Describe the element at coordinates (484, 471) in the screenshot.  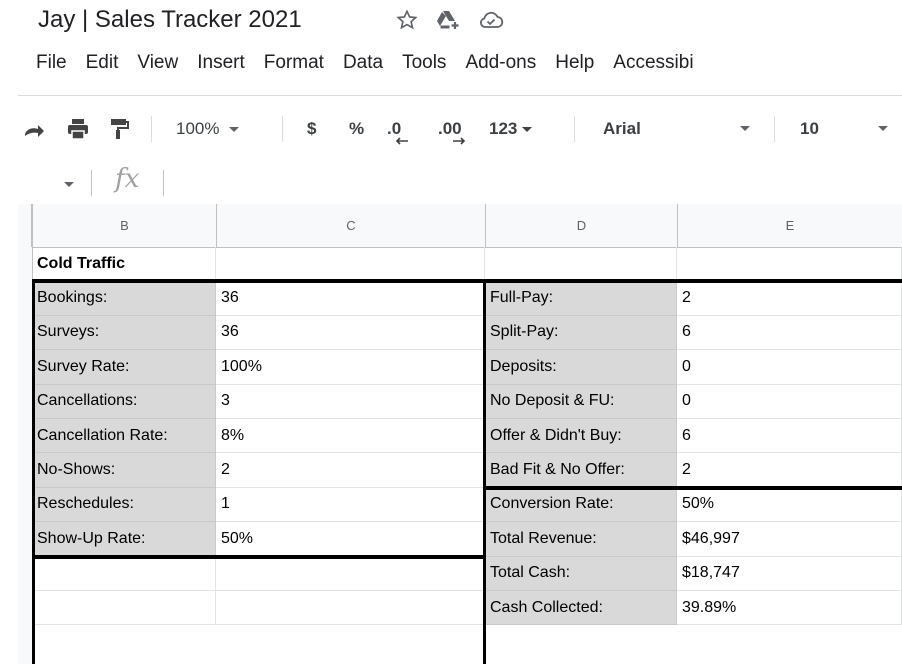
I see `right-table-border-left` at that location.